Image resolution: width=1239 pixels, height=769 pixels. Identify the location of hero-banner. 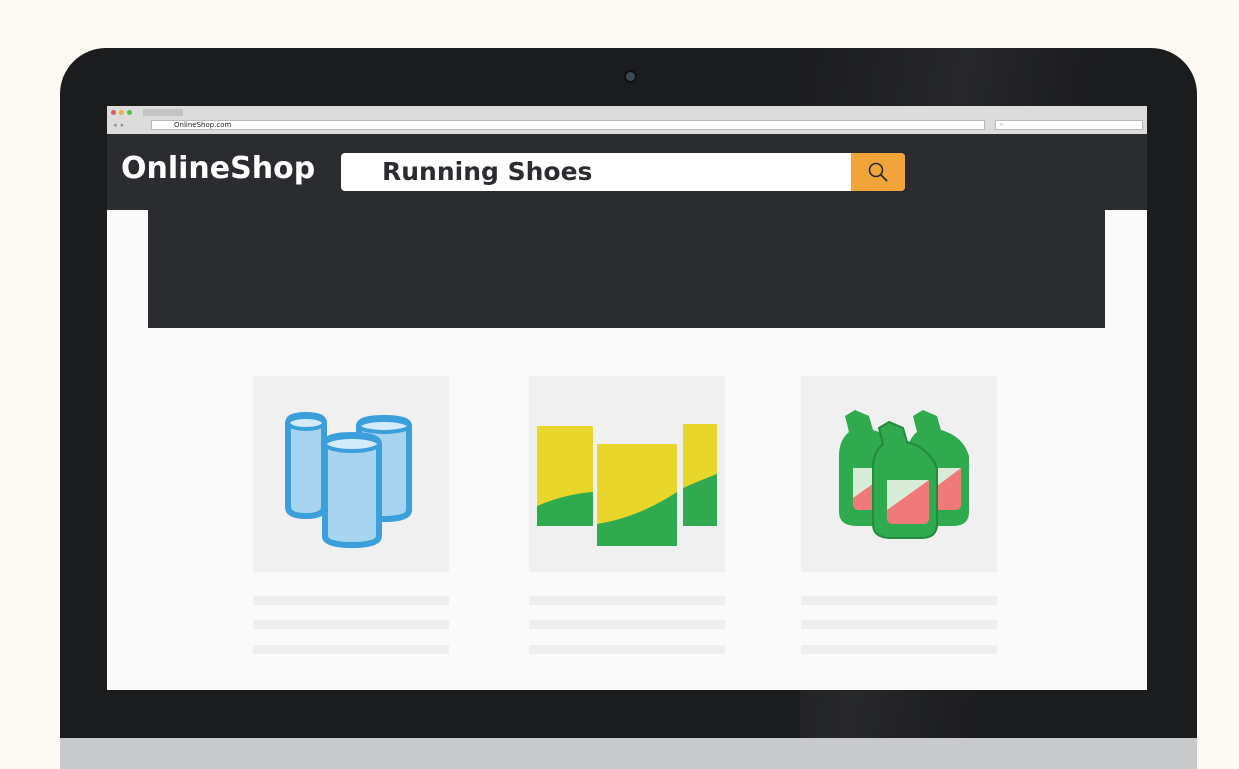
(626, 269).